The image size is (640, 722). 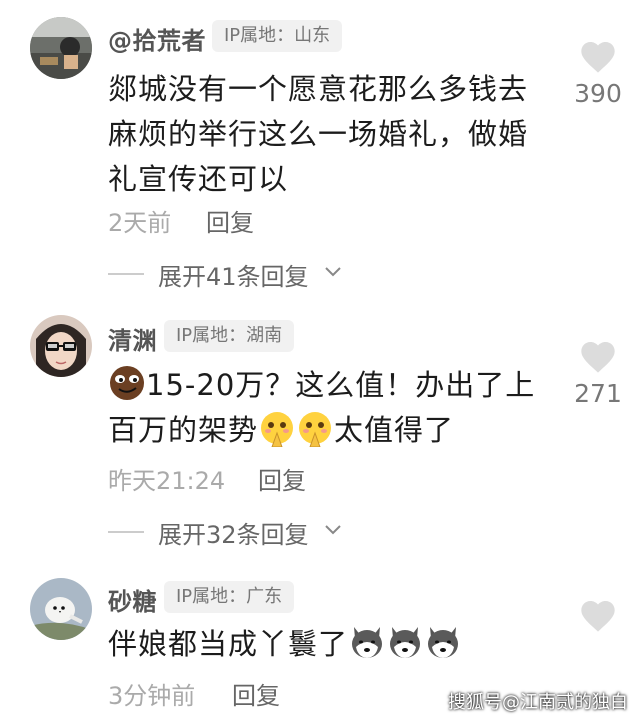 I want to click on smirk-face-emoji, so click(x=127, y=383).